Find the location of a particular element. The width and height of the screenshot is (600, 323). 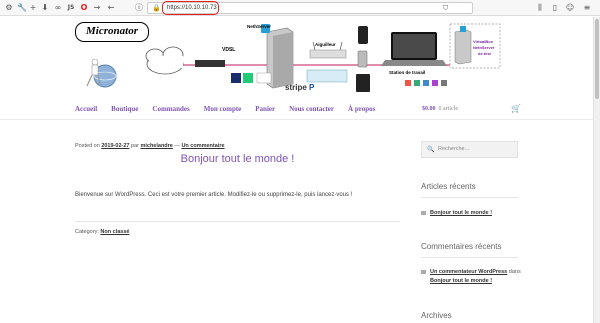

nav-mon-compte: Mon compte is located at coordinates (223, 109).